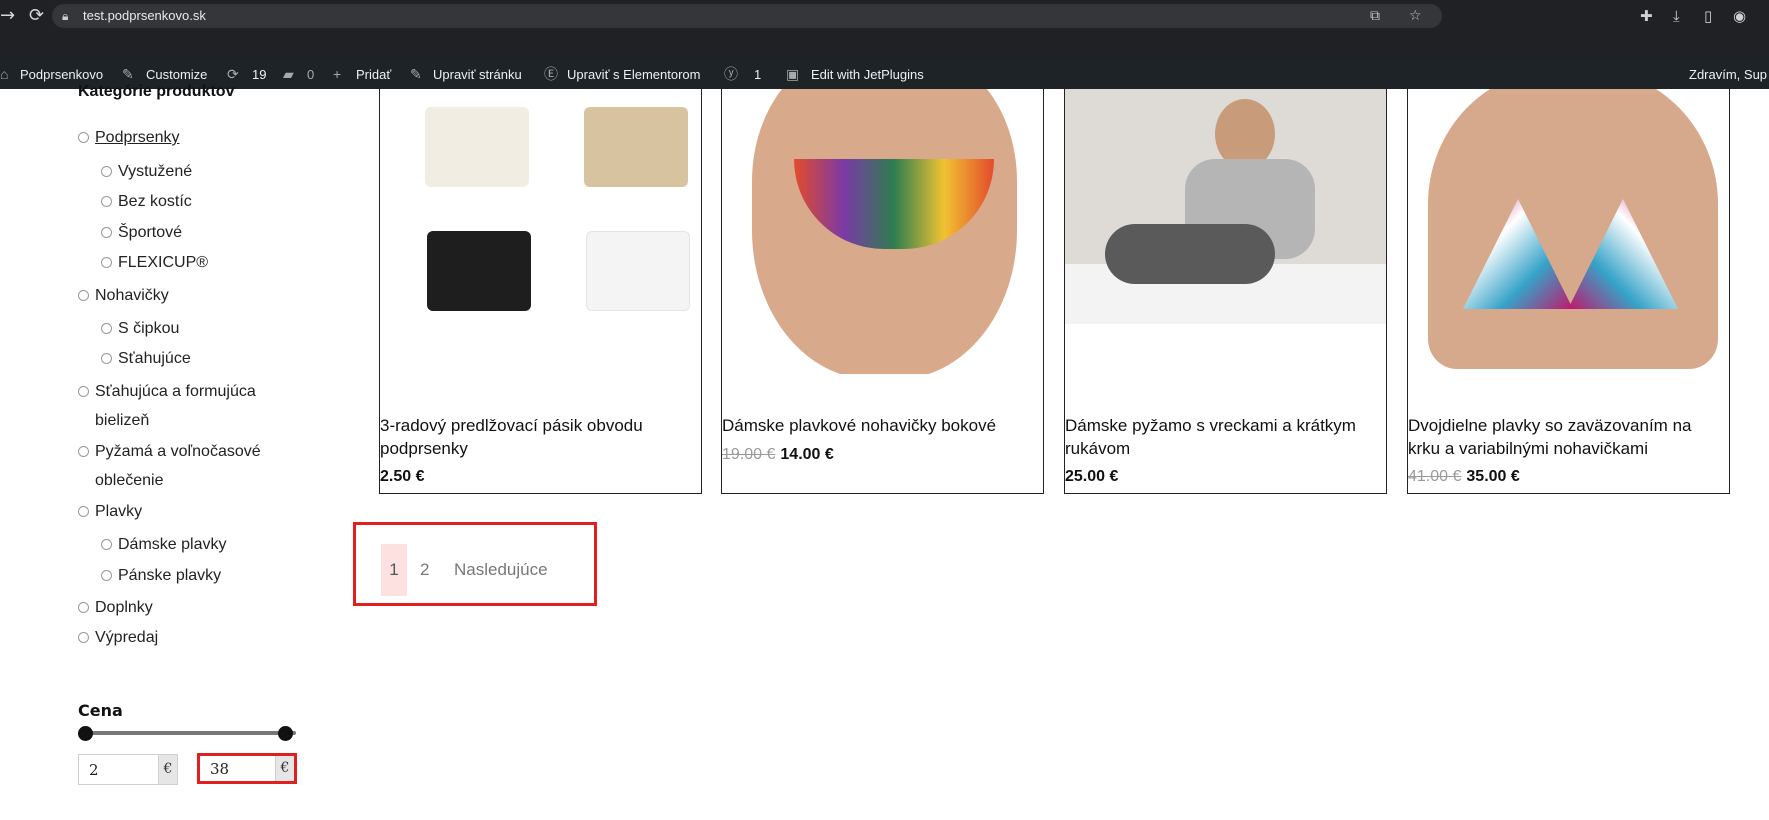 This screenshot has height=820, width=1769. I want to click on category-s-cipkou: S čipkou, so click(140, 329).